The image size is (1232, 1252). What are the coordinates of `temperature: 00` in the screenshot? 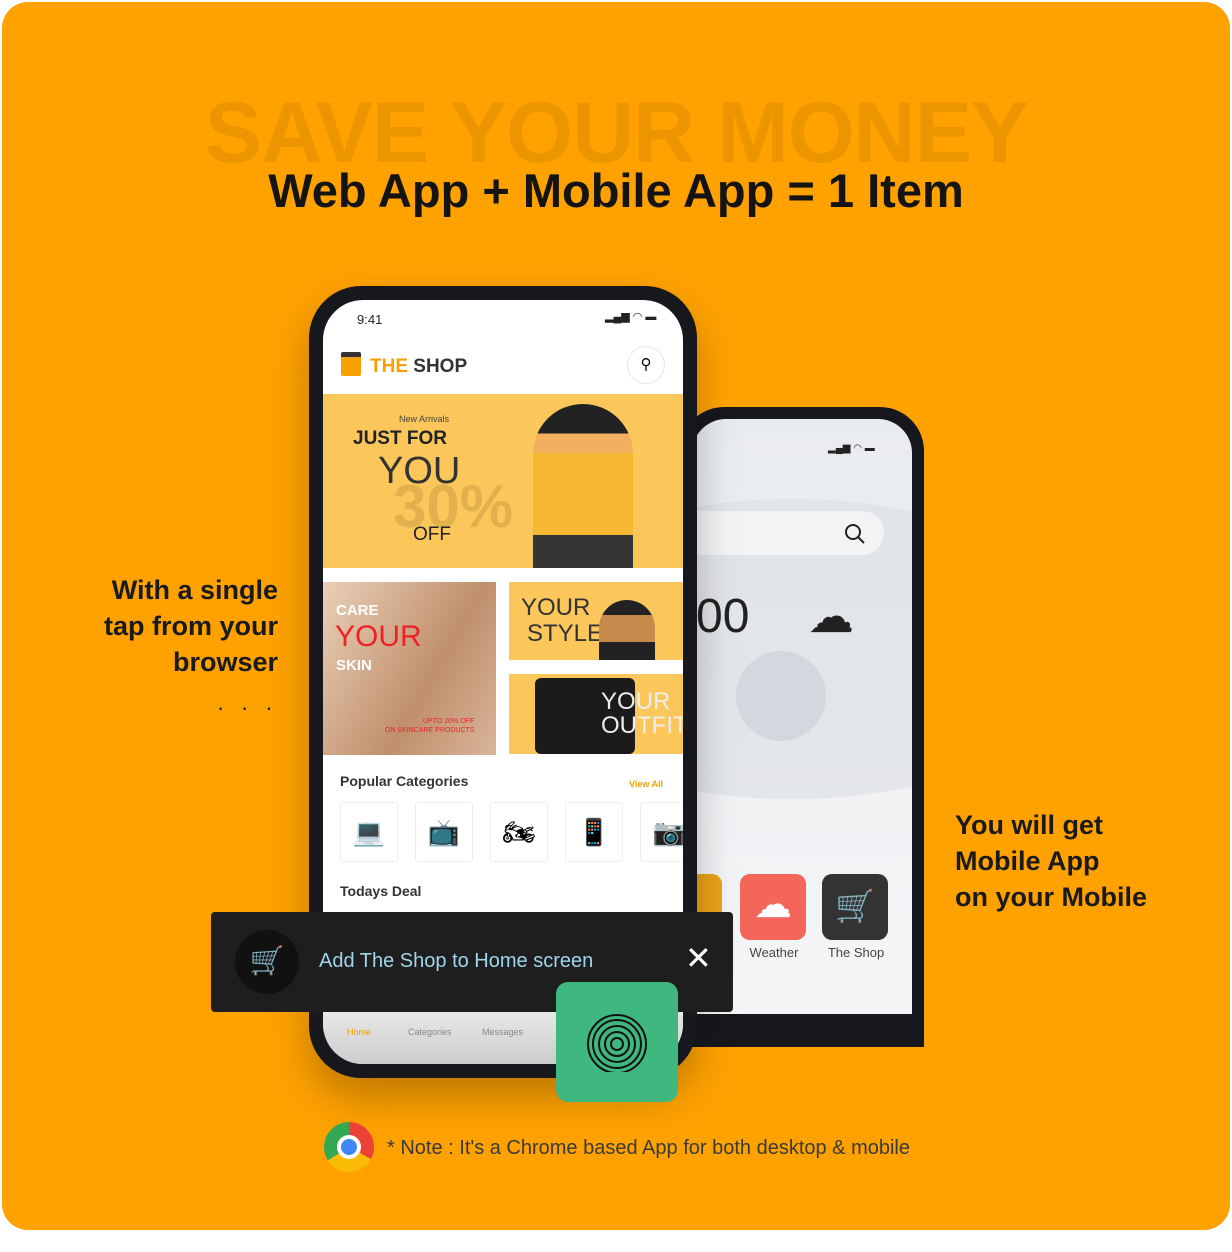 It's located at (723, 616).